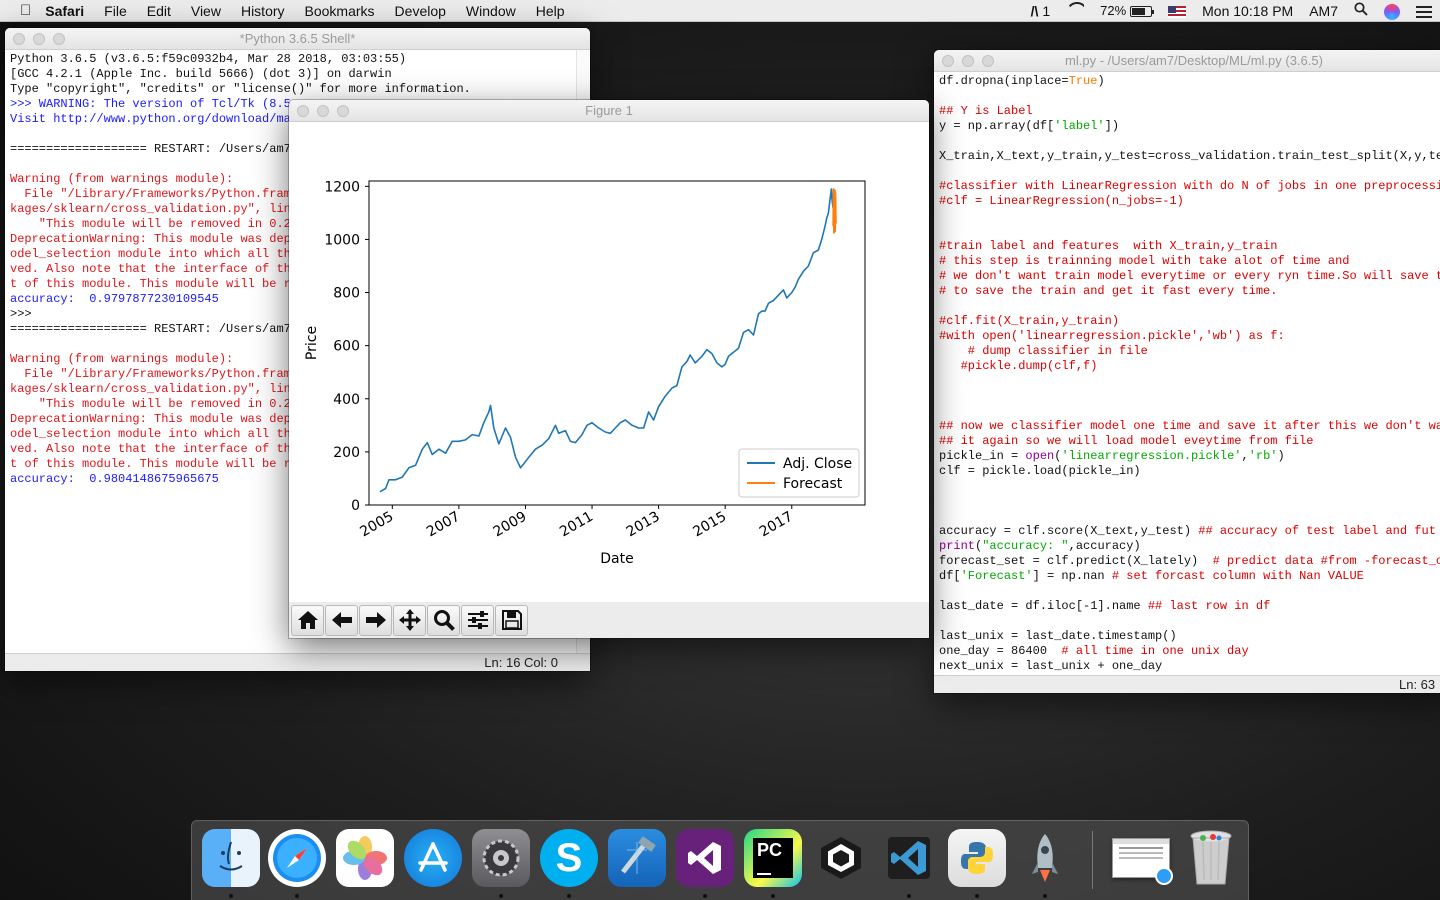  Describe the element at coordinates (297, 858) in the screenshot. I see `safari-icon` at that location.